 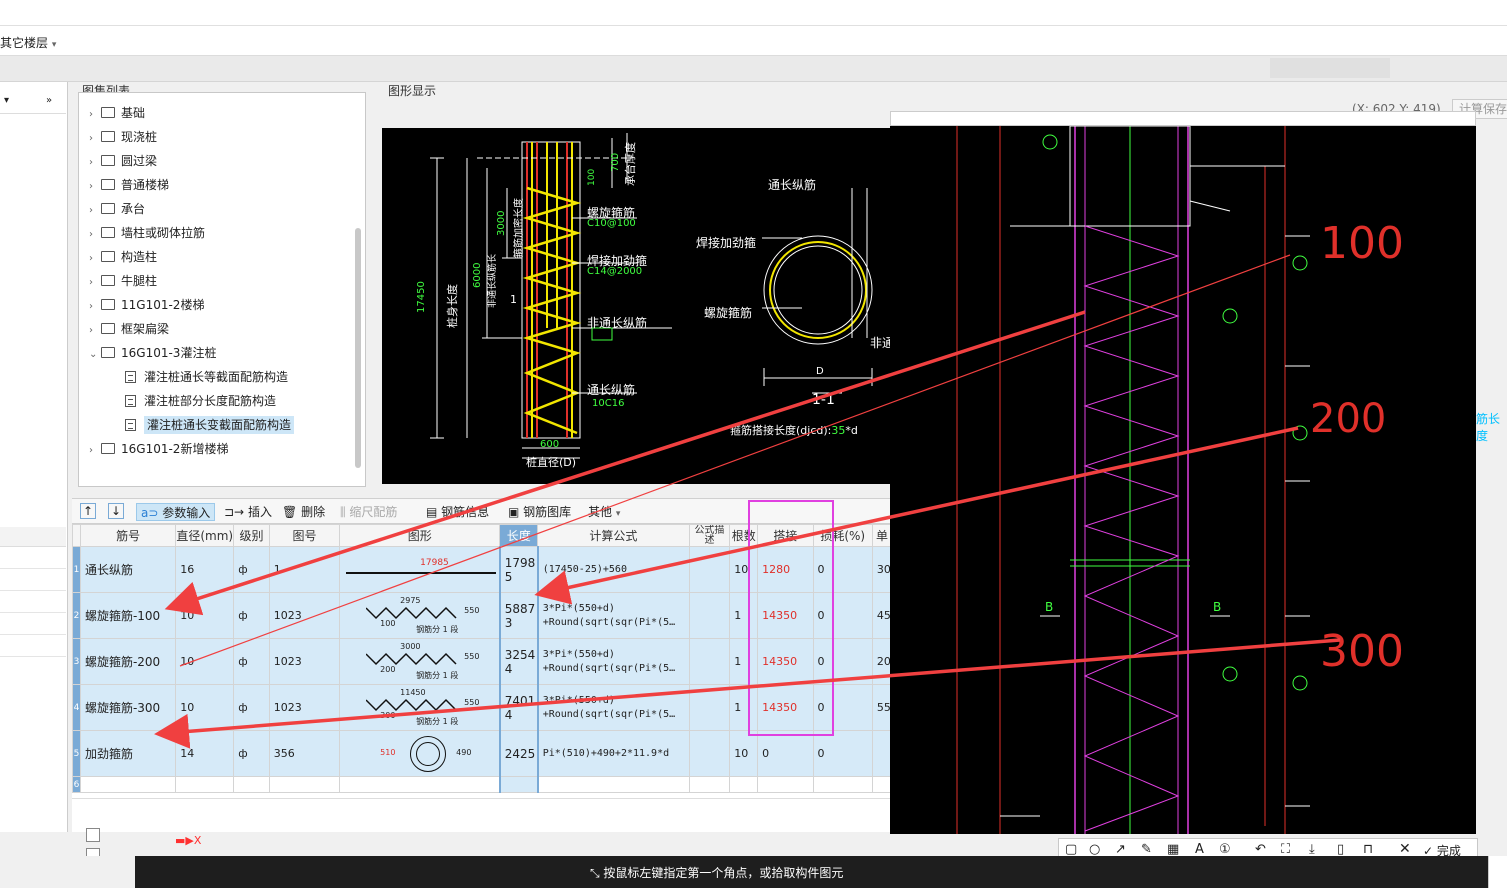 What do you see at coordinates (123, 137) in the screenshot?
I see `tree-item: › 现浇桩` at bounding box center [123, 137].